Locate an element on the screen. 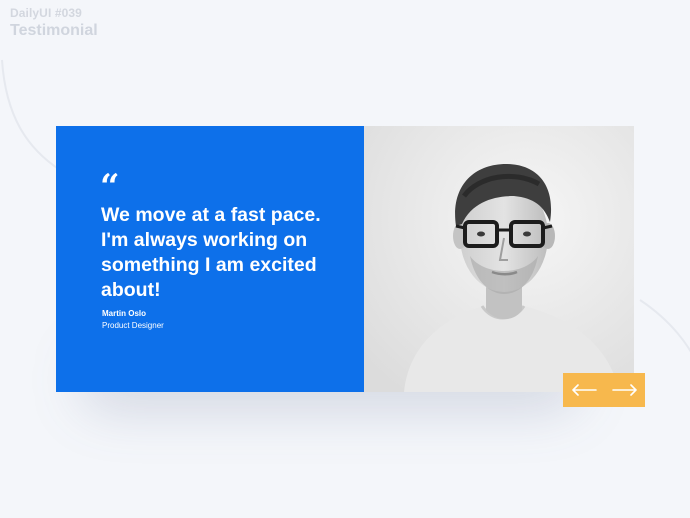  previous-button is located at coordinates (584, 390).